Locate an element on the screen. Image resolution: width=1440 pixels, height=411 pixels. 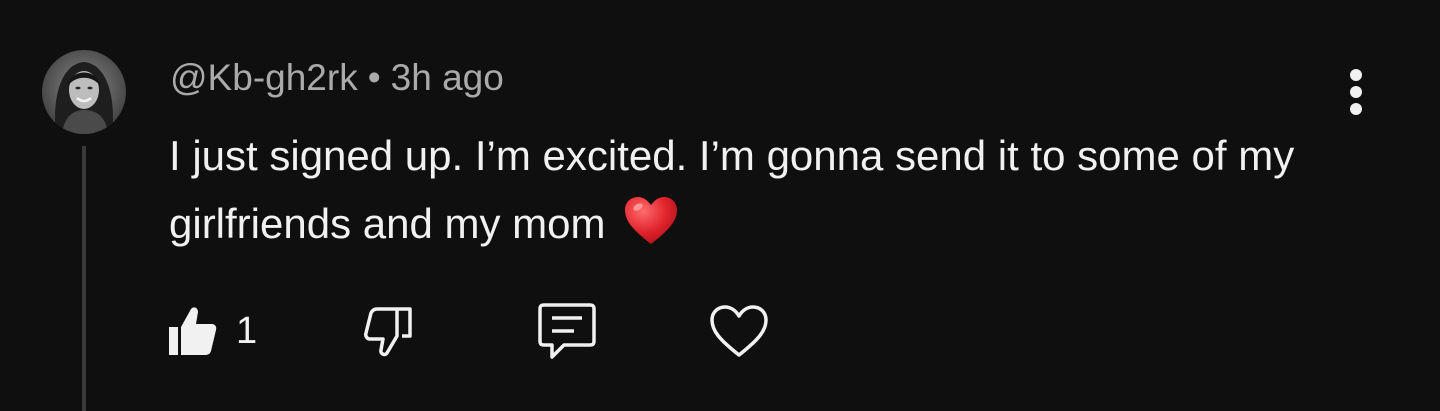
author-handle: @Kb-gh2rk is located at coordinates (264, 77).